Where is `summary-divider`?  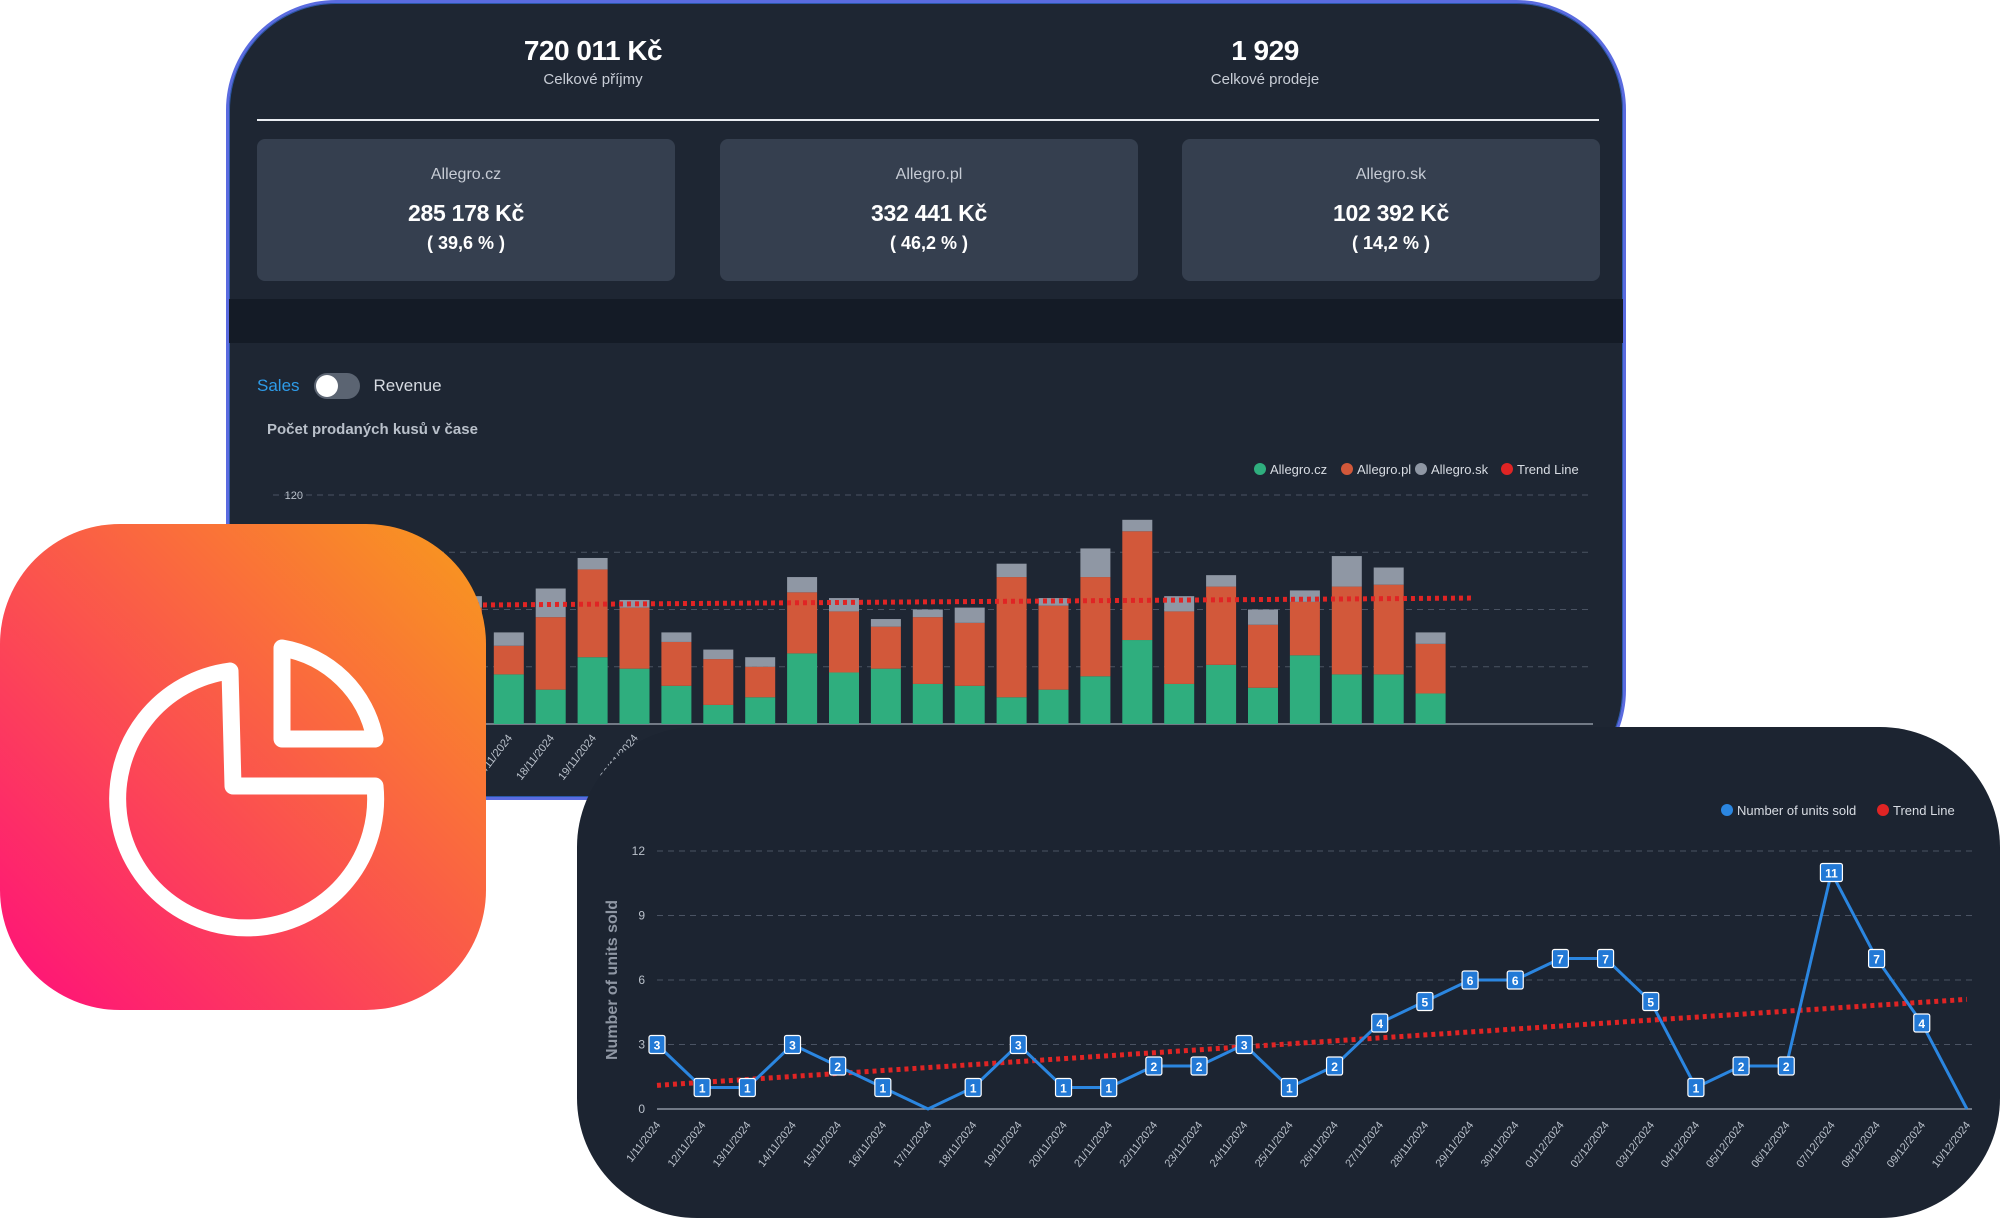
summary-divider is located at coordinates (928, 120).